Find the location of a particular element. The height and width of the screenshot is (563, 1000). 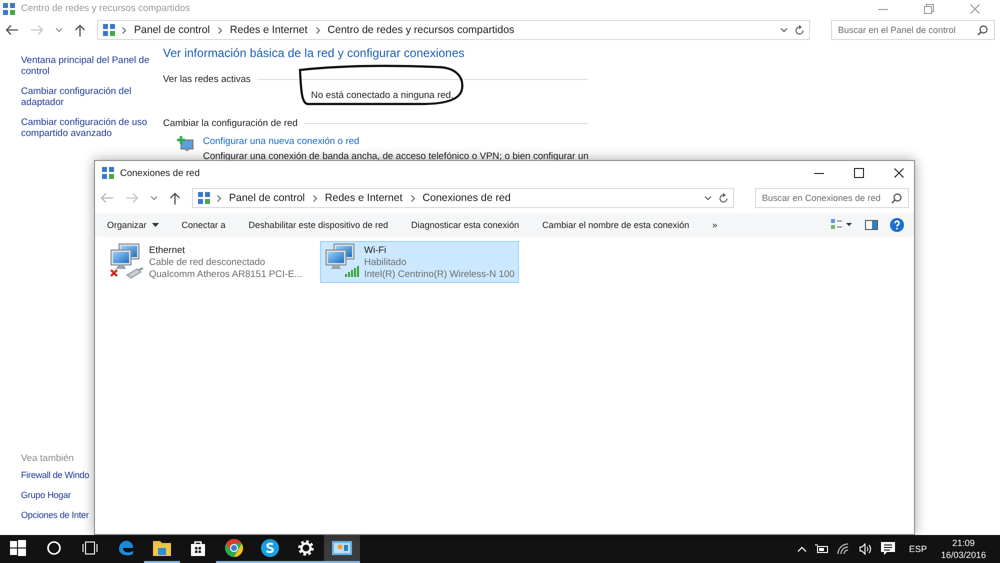

language-indicator: ESP is located at coordinates (917, 549).